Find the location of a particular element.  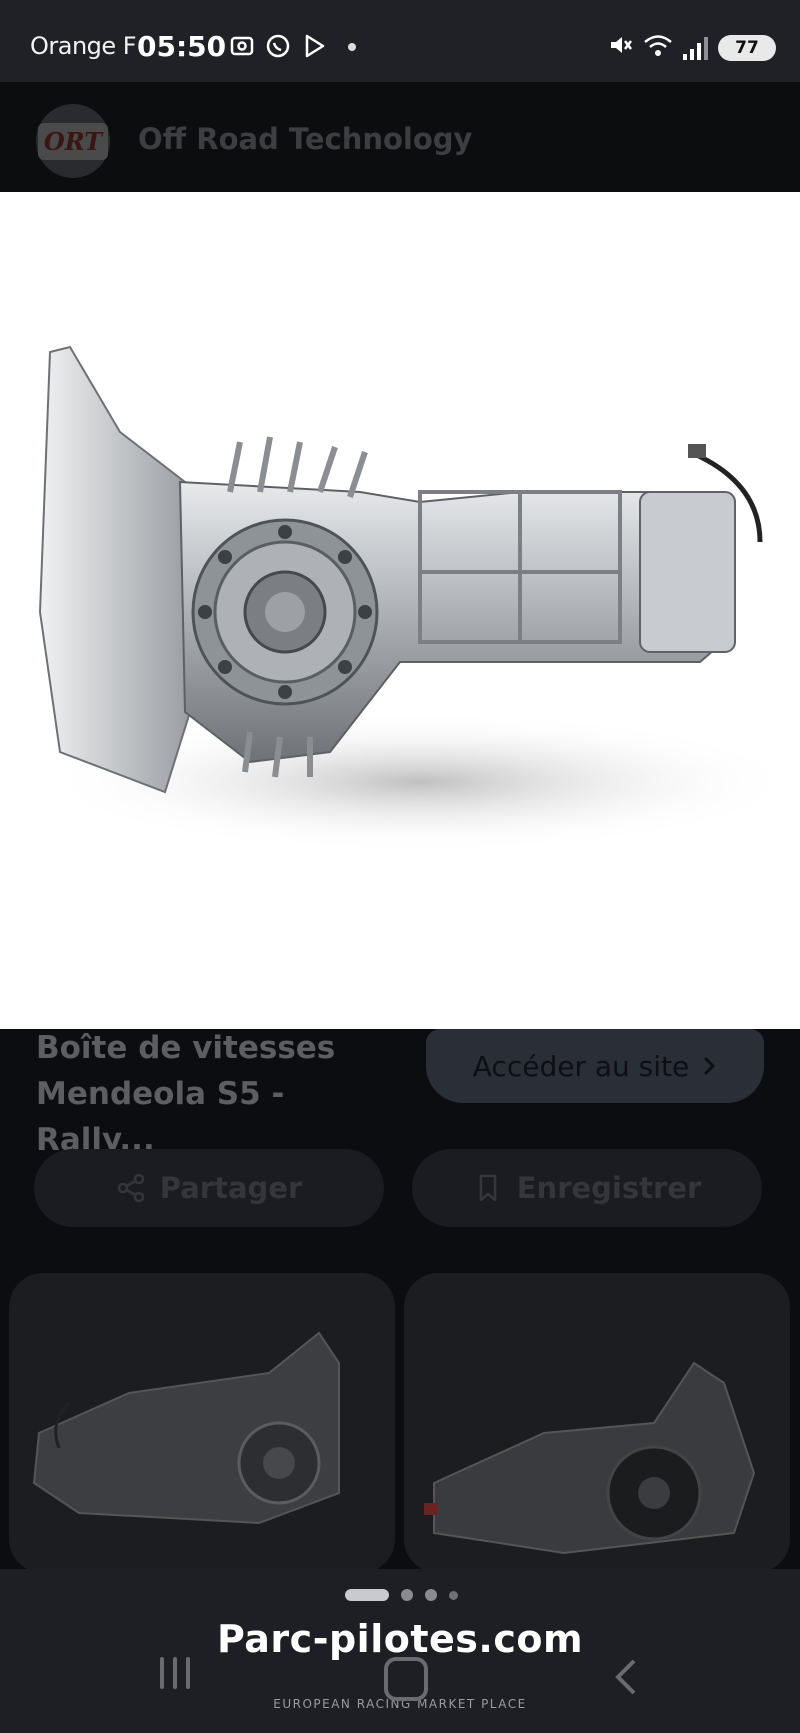

system-icons: 77 is located at coordinates (691, 48).